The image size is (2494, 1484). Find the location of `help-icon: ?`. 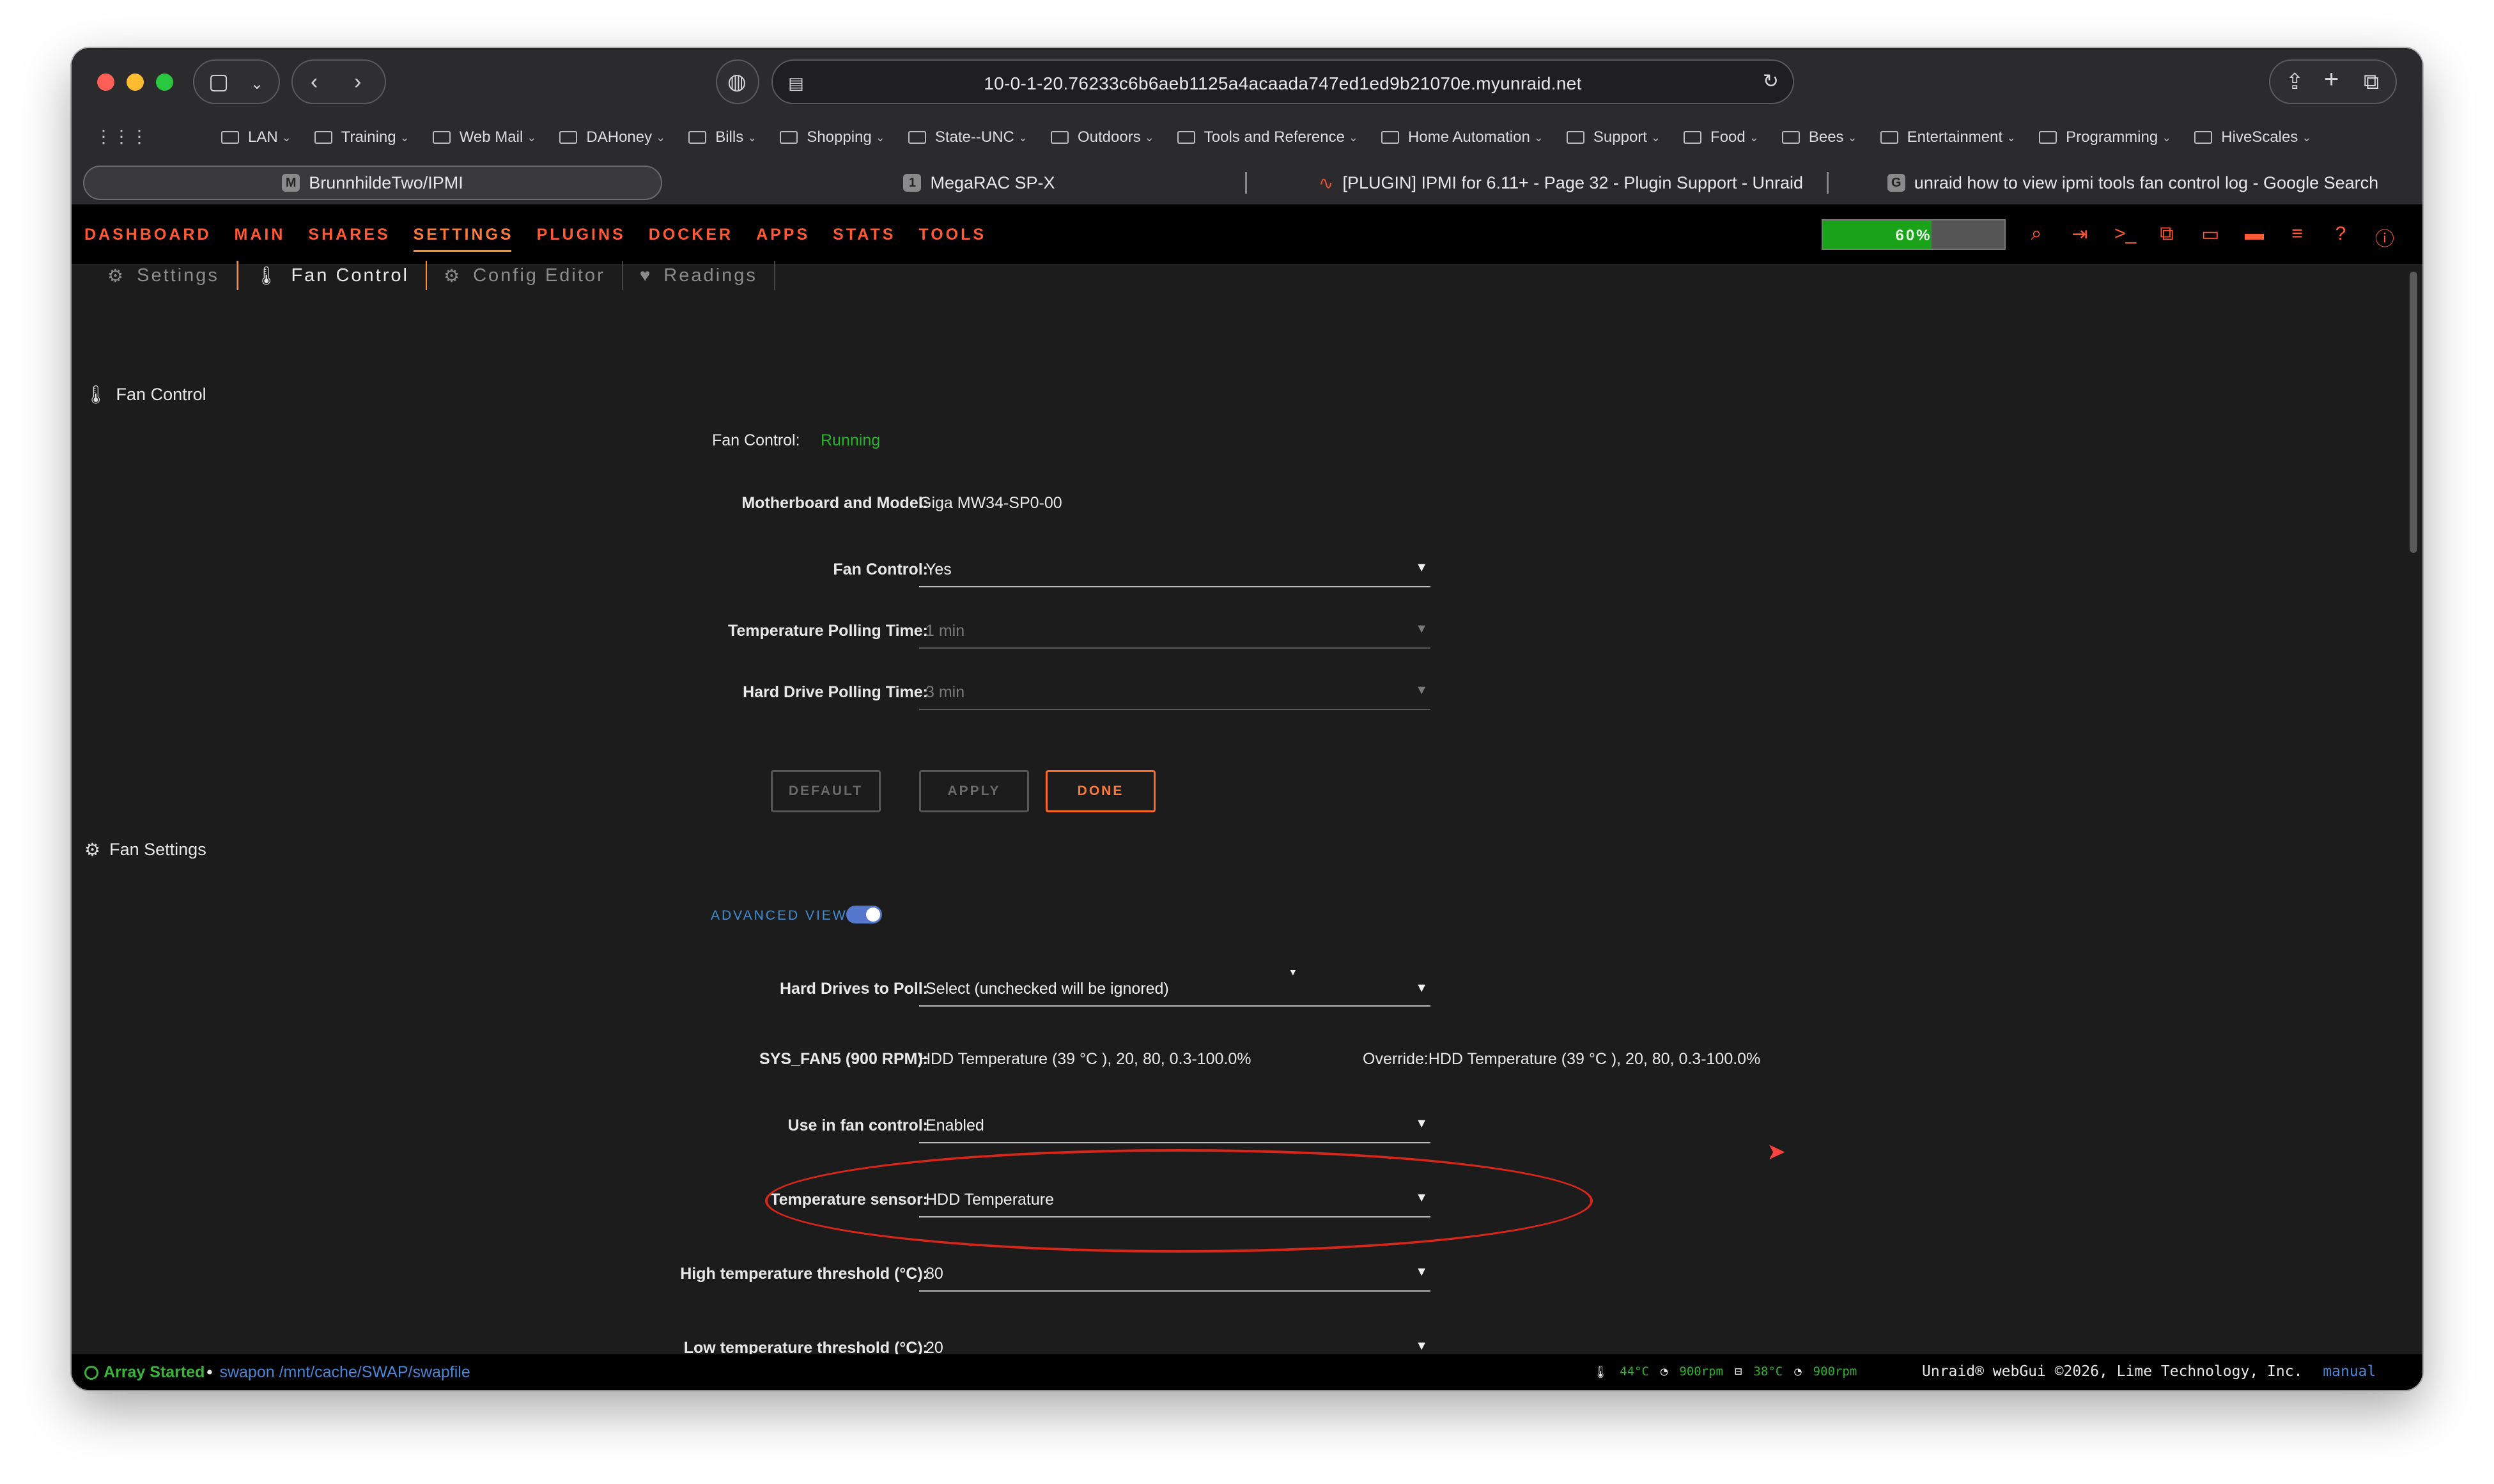

help-icon: ? is located at coordinates (2341, 237).